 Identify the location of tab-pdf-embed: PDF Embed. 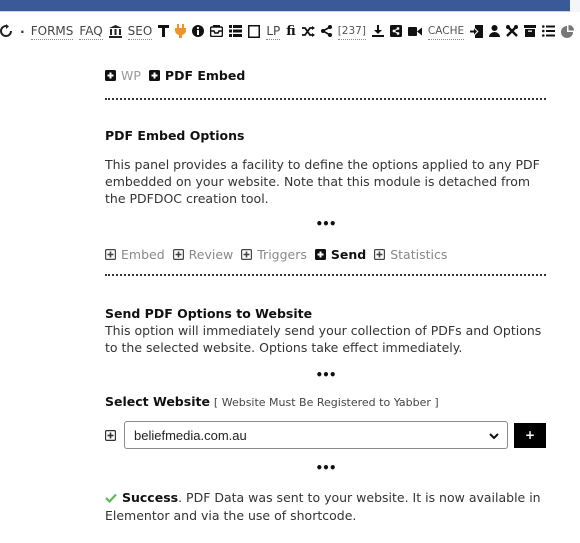
(197, 75).